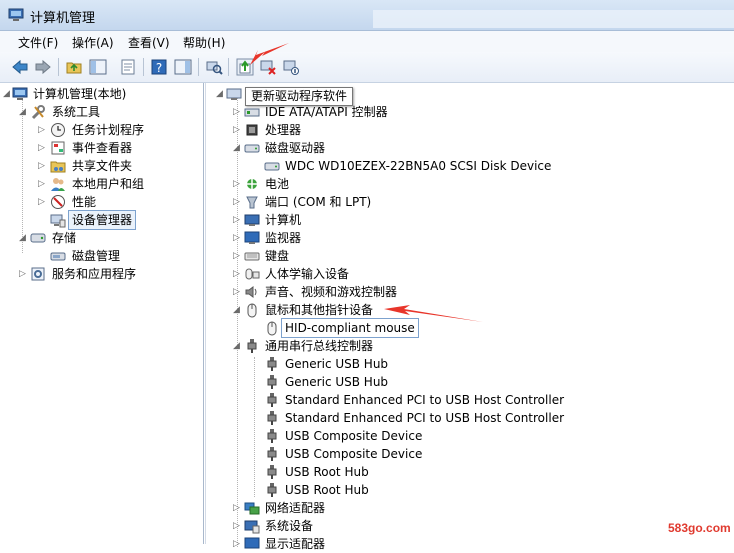 This screenshot has width=734, height=553. I want to click on menu-file: 文件(F), so click(38, 42).